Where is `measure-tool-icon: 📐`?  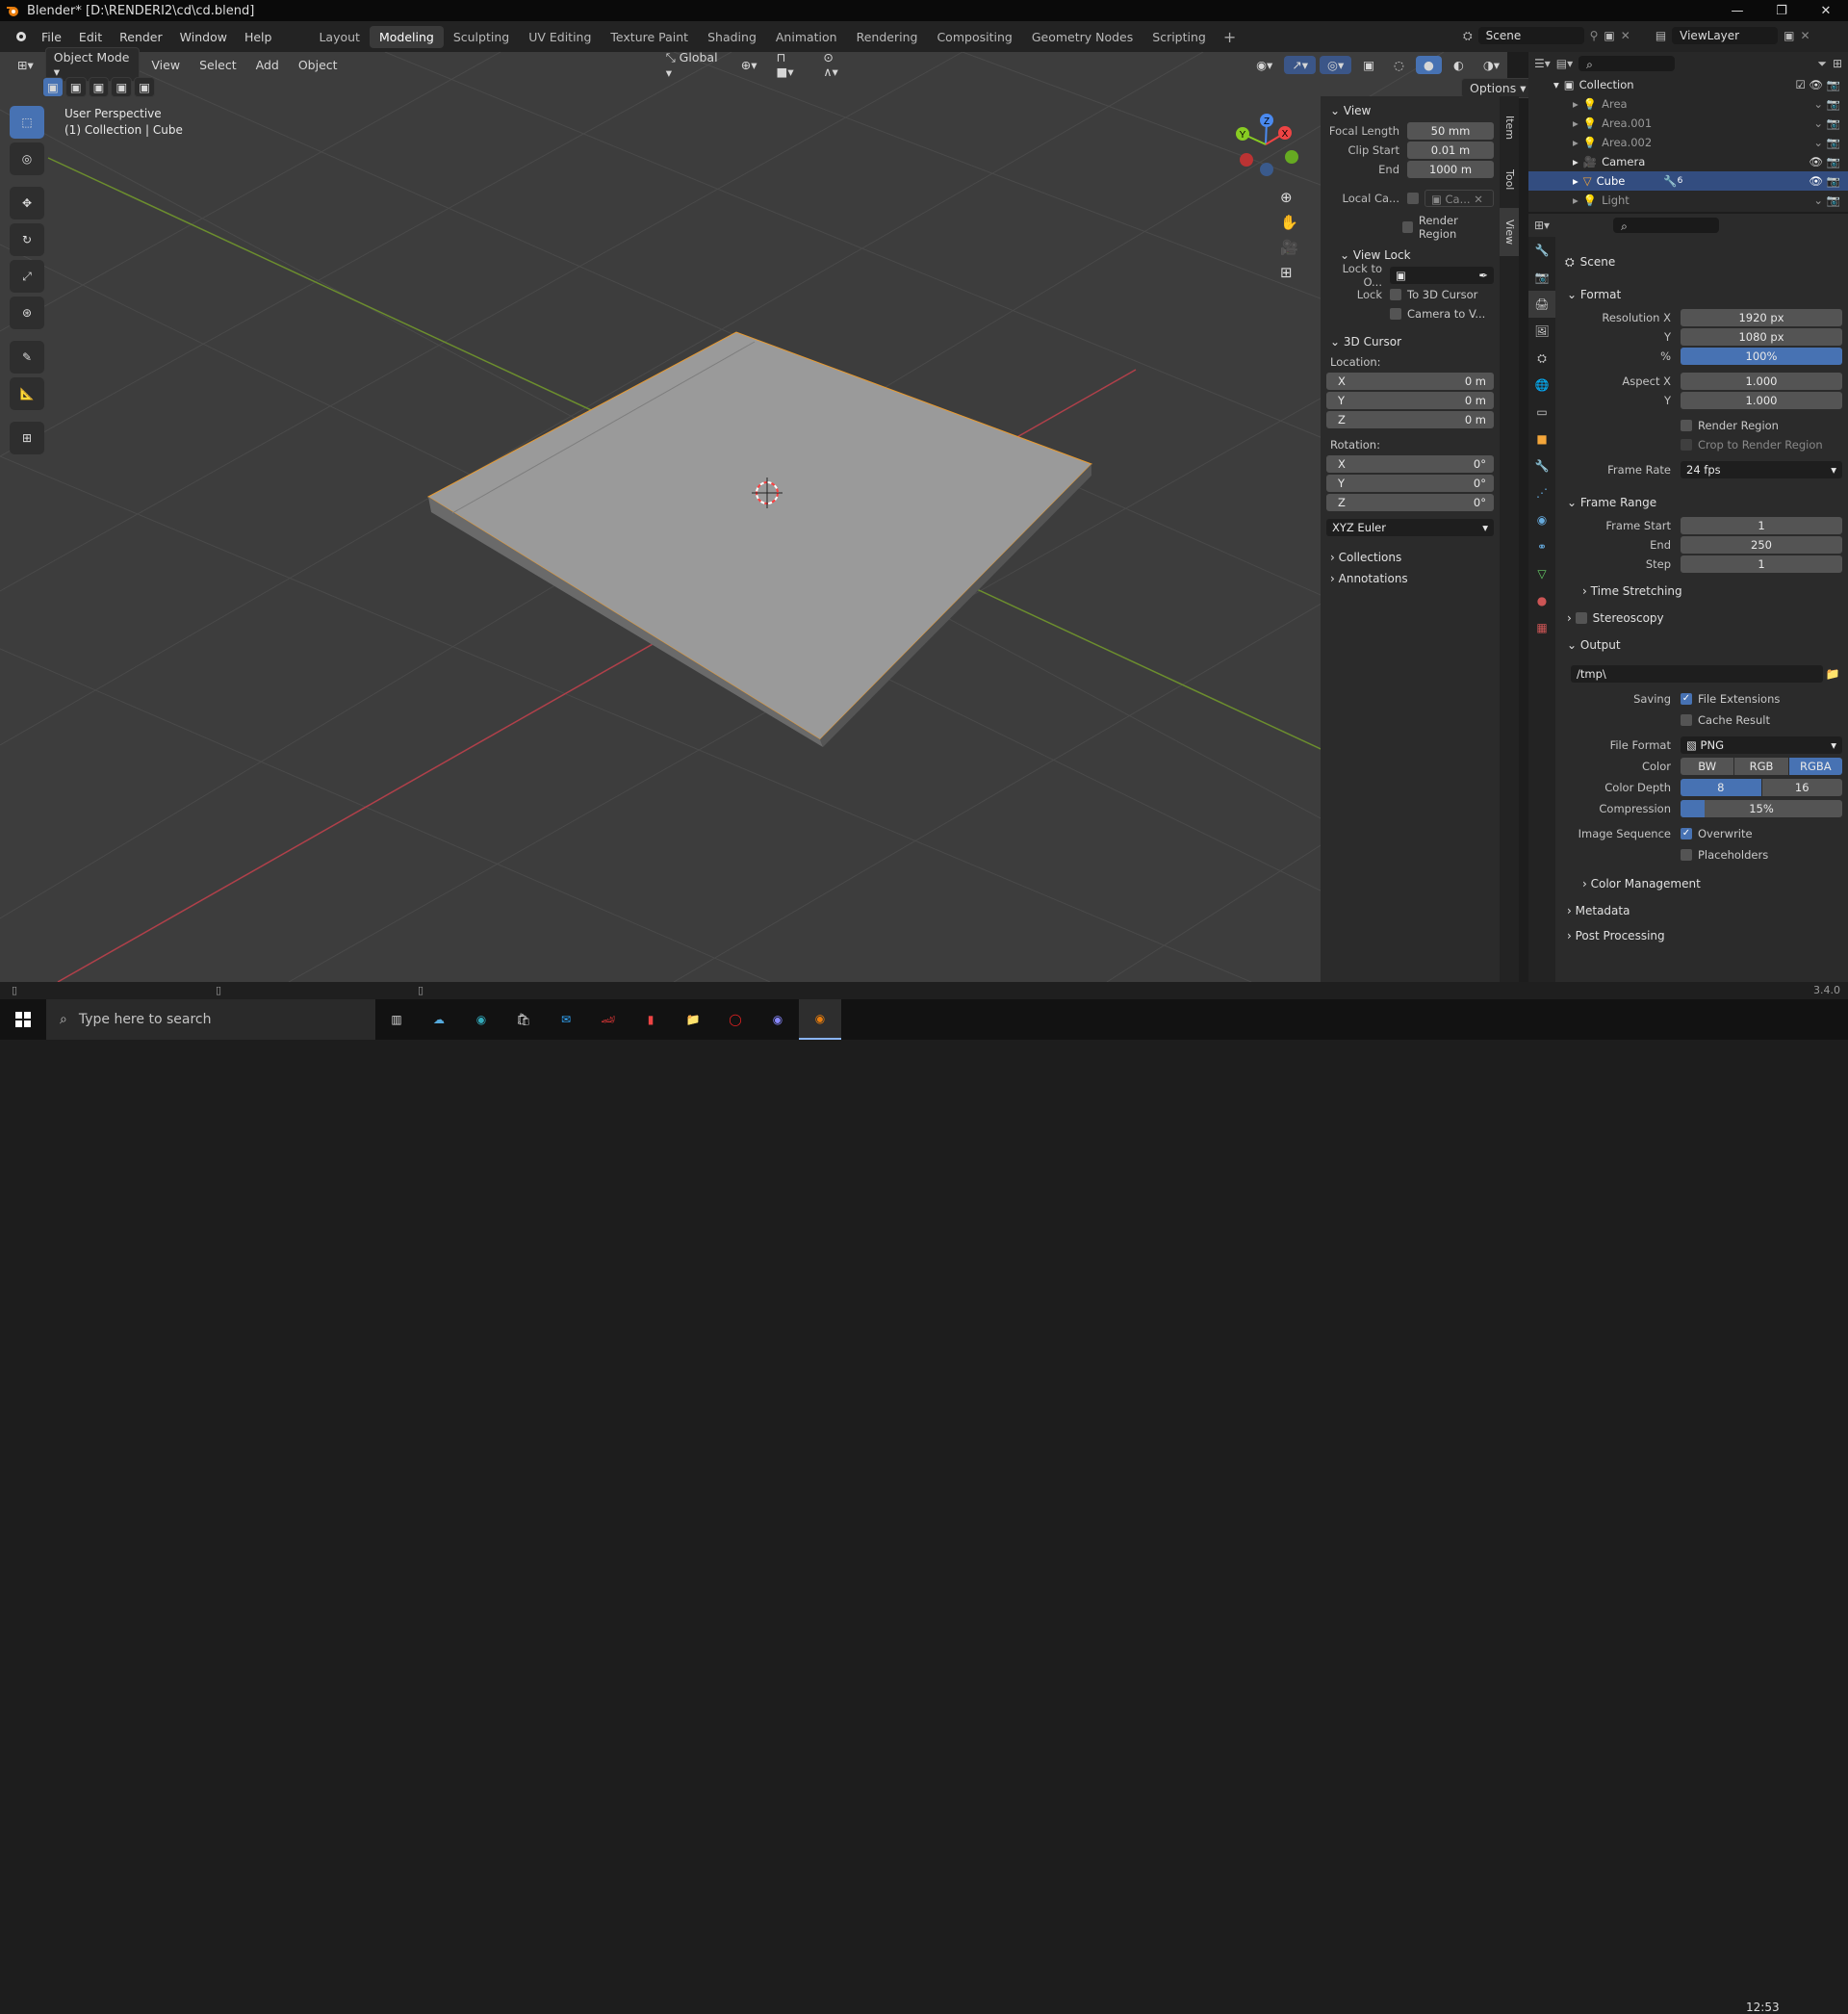 measure-tool-icon: 📐 is located at coordinates (27, 393).